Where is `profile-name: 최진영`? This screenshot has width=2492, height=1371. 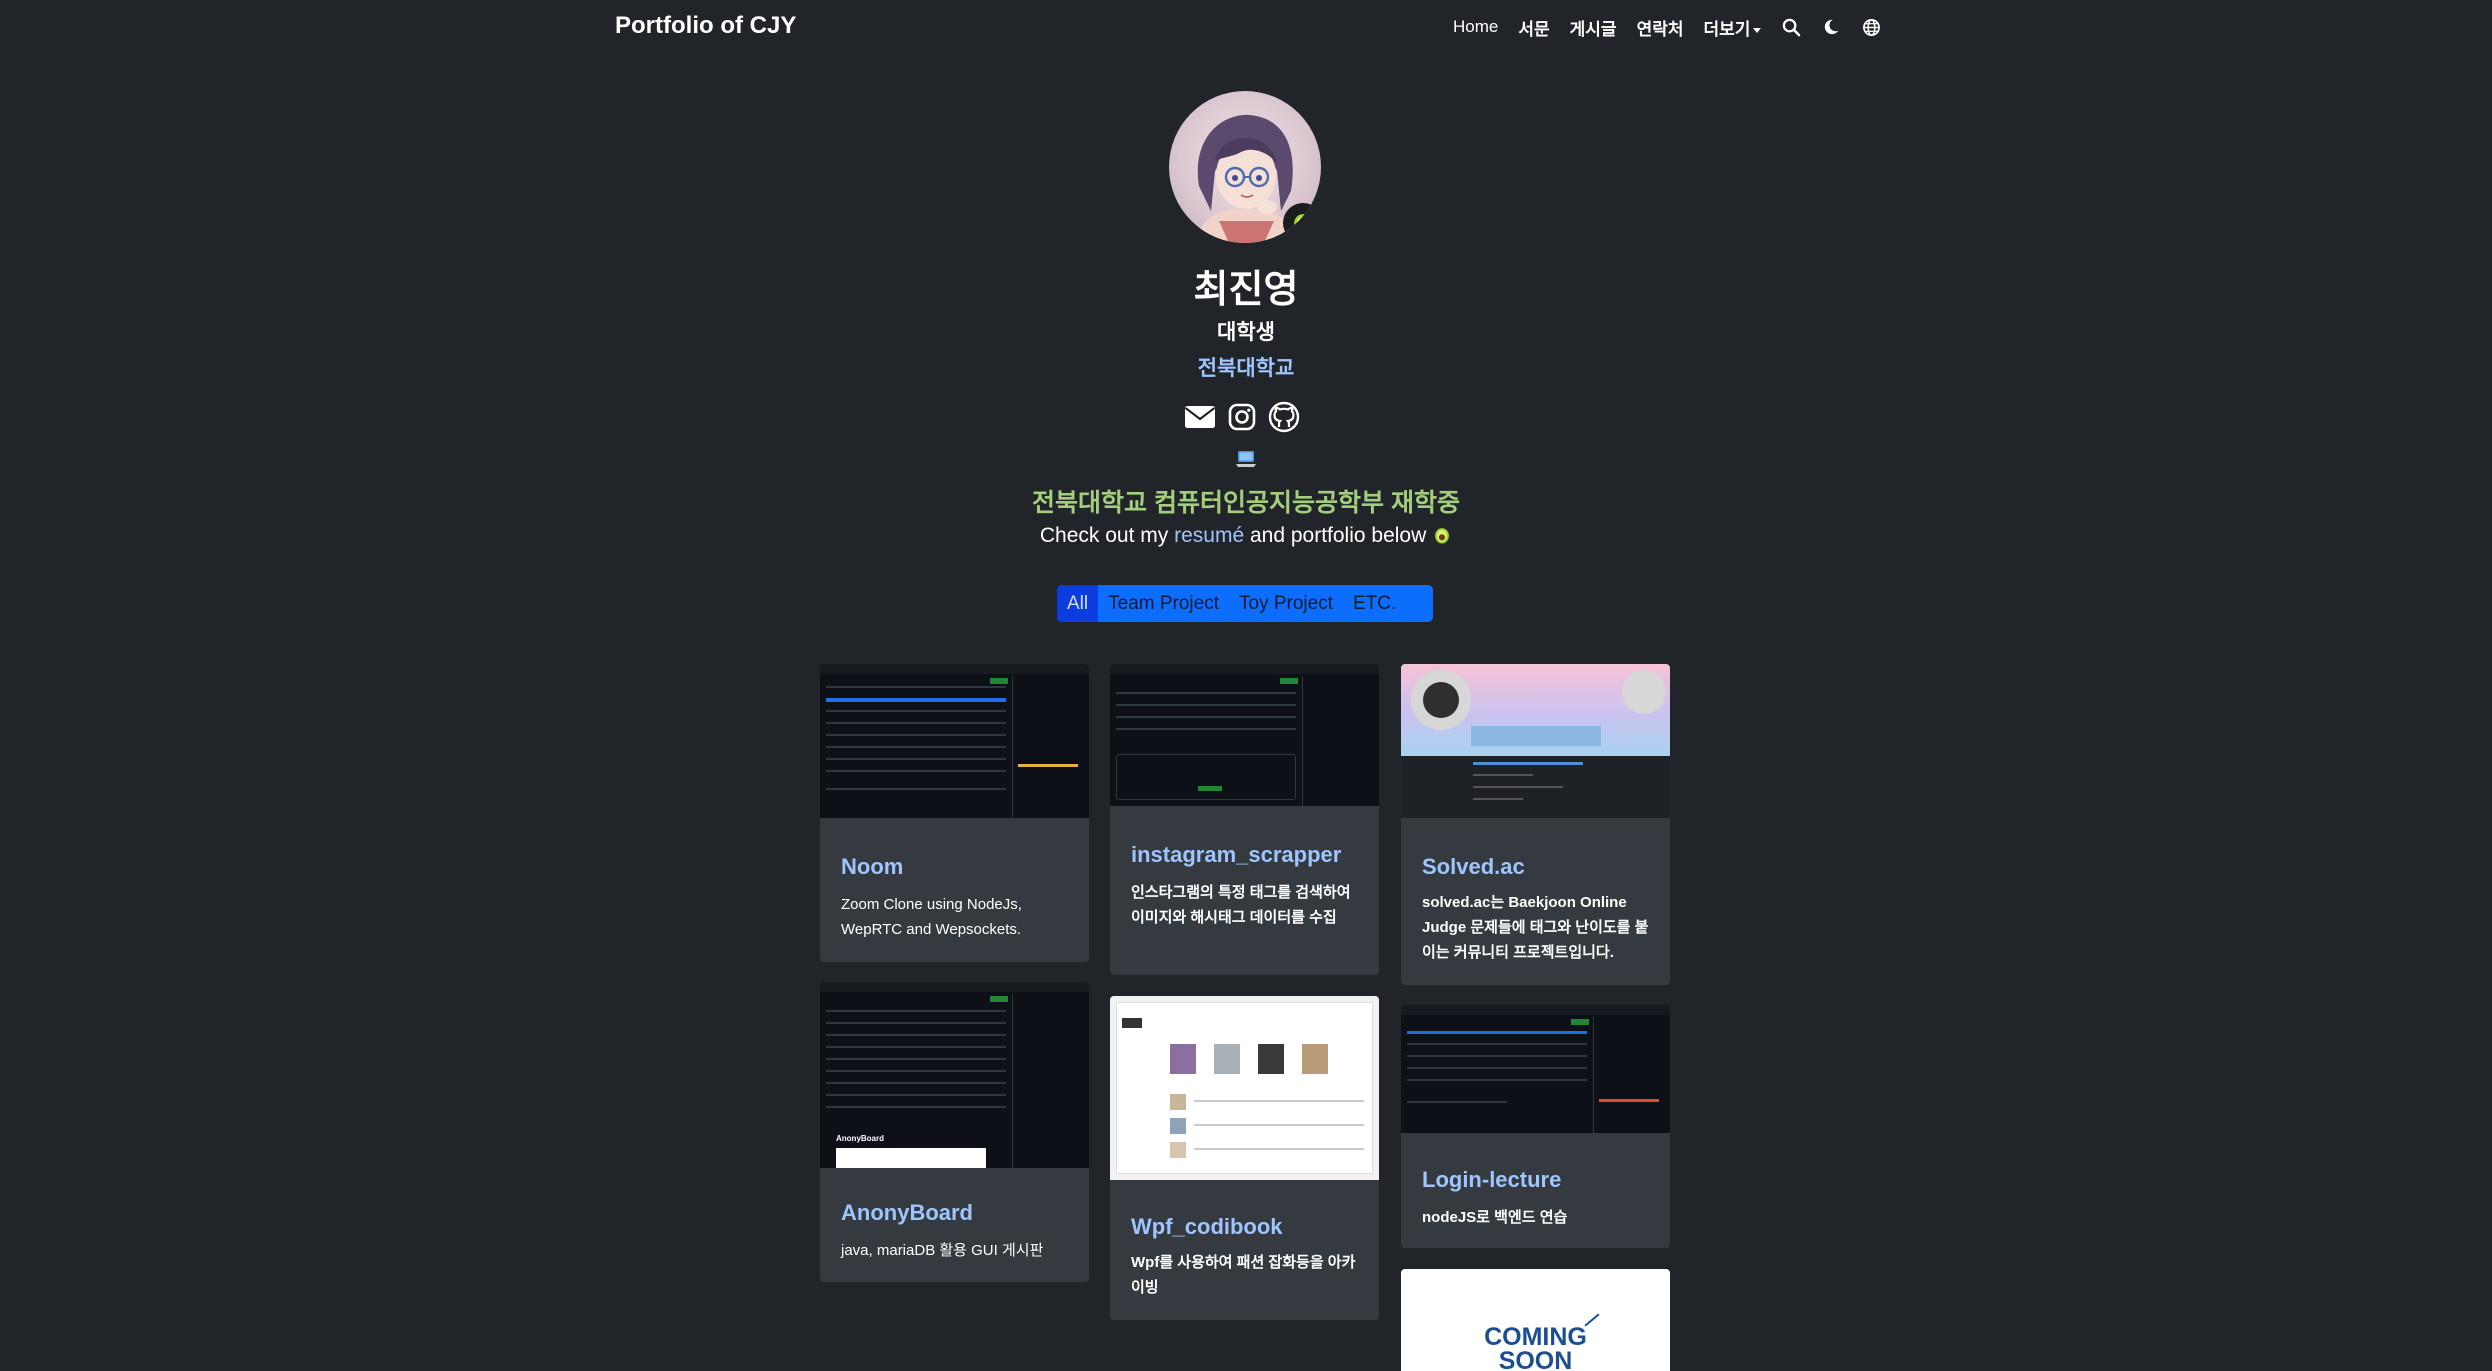
profile-name: 최진영 is located at coordinates (1246, 290).